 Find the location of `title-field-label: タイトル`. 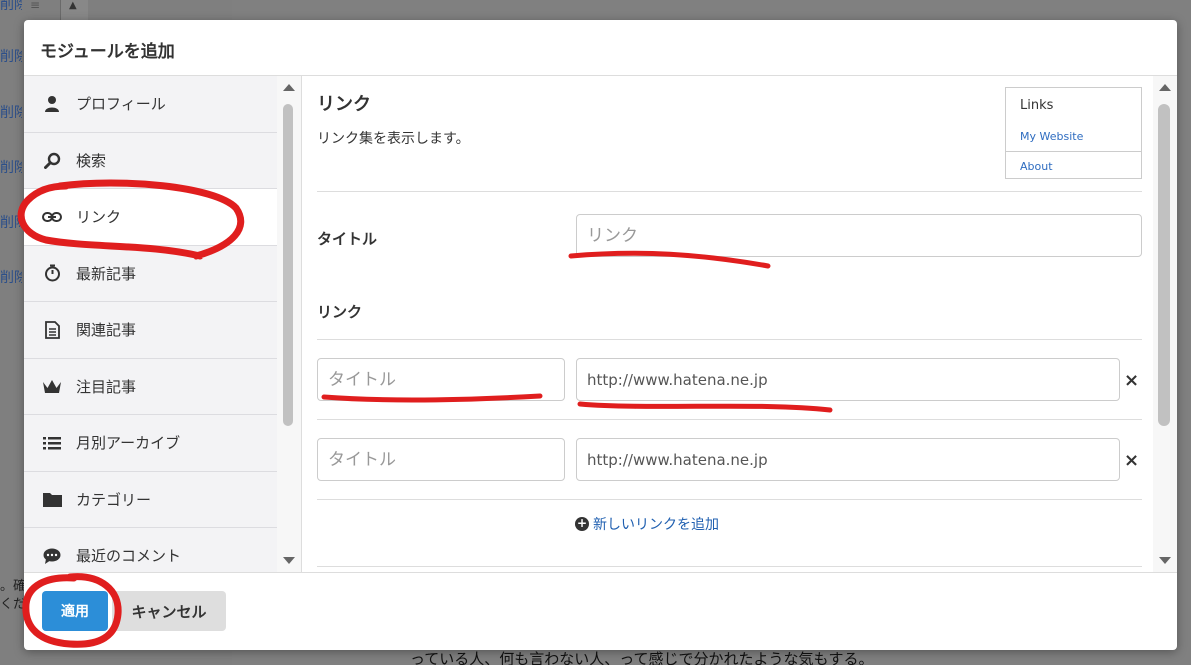

title-field-label: タイトル is located at coordinates (347, 239).